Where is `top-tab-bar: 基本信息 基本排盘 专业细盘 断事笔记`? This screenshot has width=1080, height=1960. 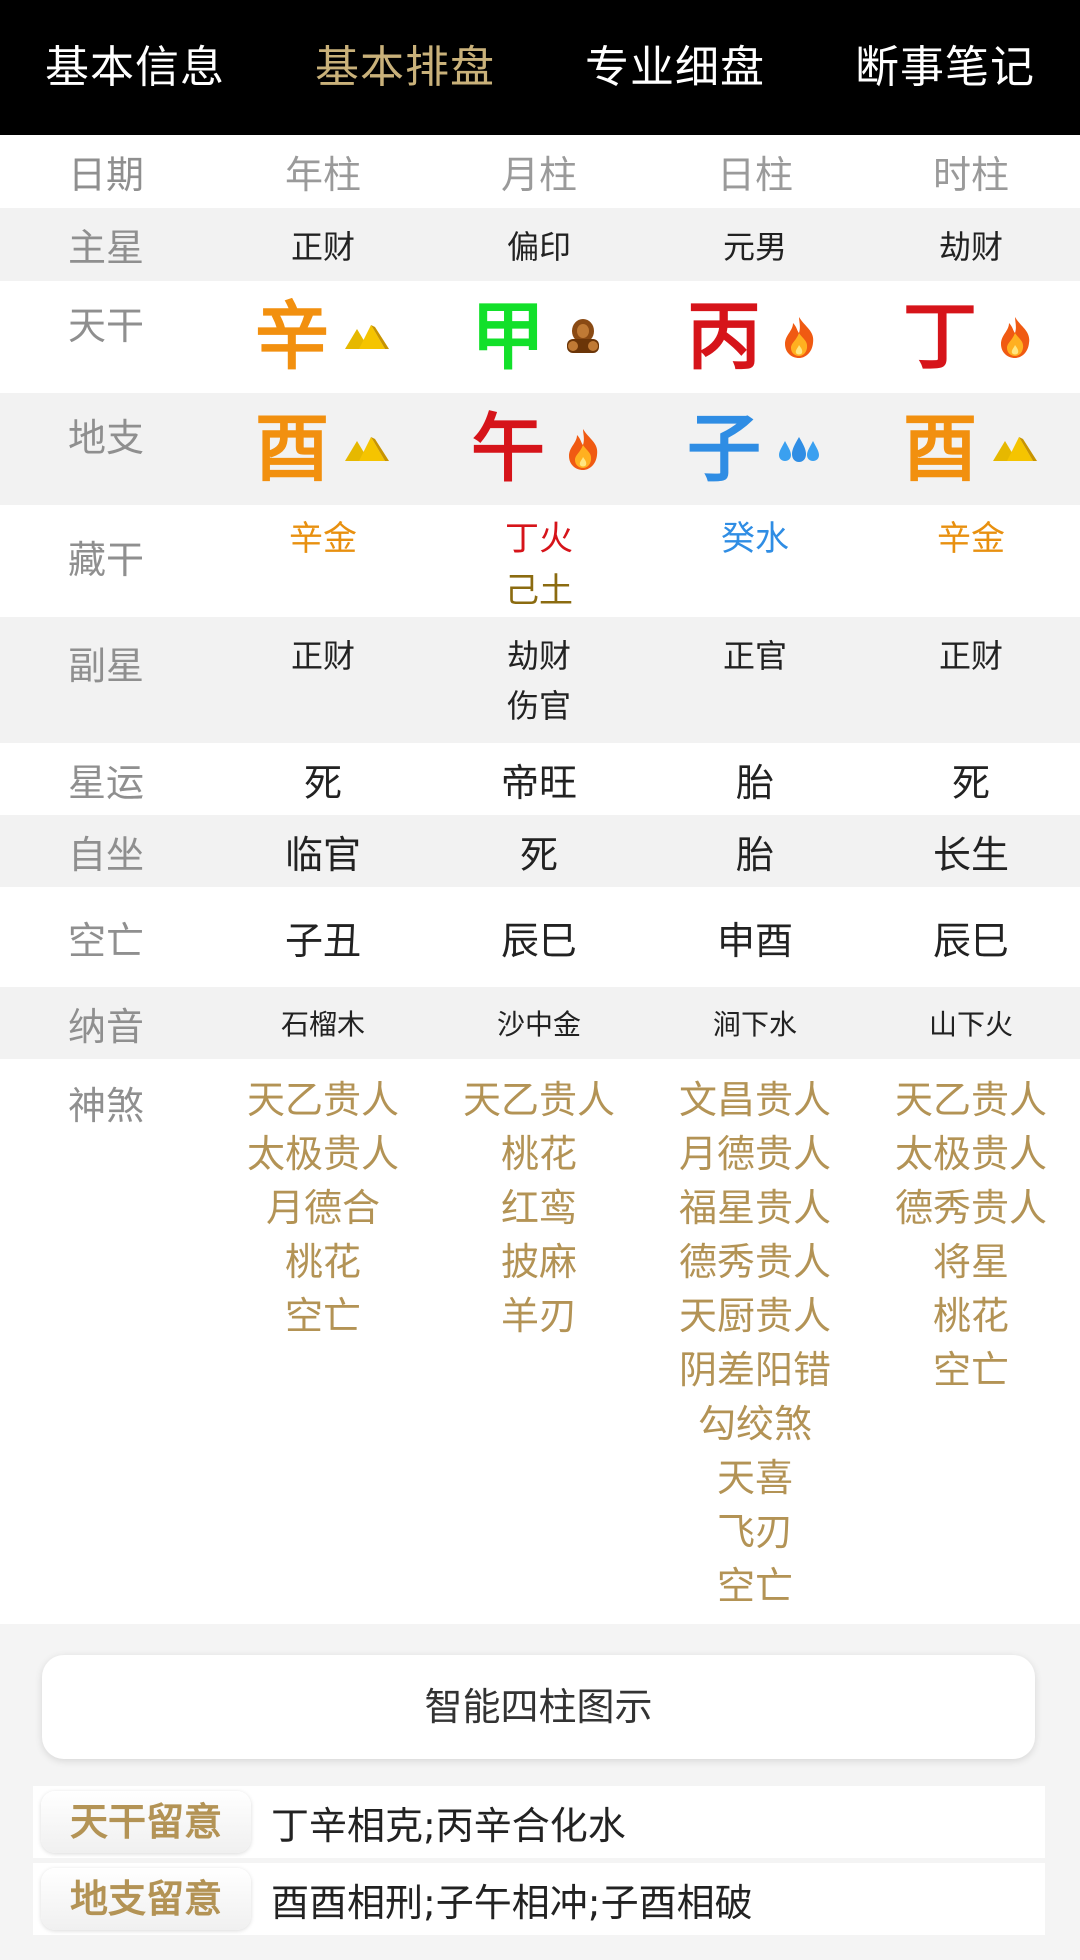 top-tab-bar: 基本信息 基本排盘 专业细盘 断事笔记 is located at coordinates (540, 67).